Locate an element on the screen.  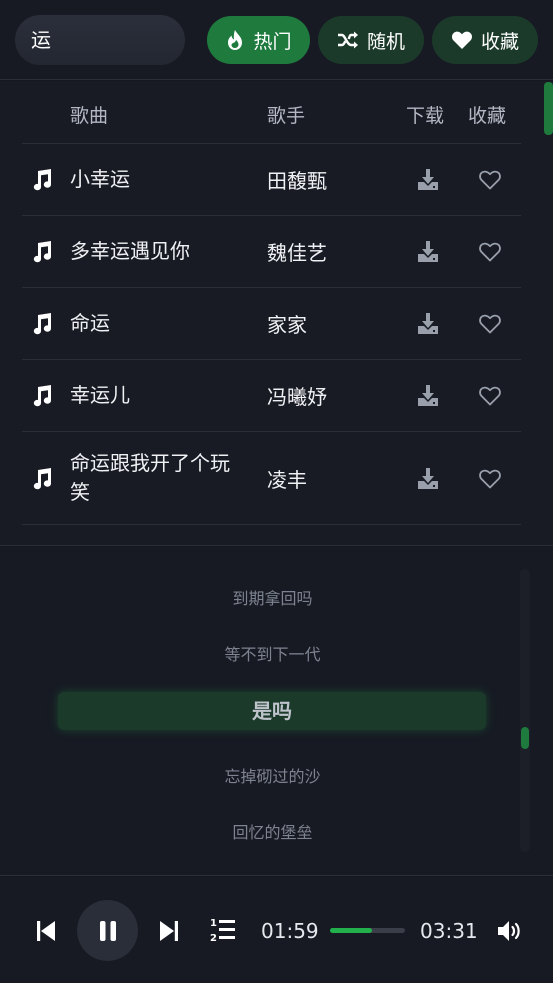
song-row: 命运跟我开了个玩笑 凌丰 is located at coordinates (271, 478).